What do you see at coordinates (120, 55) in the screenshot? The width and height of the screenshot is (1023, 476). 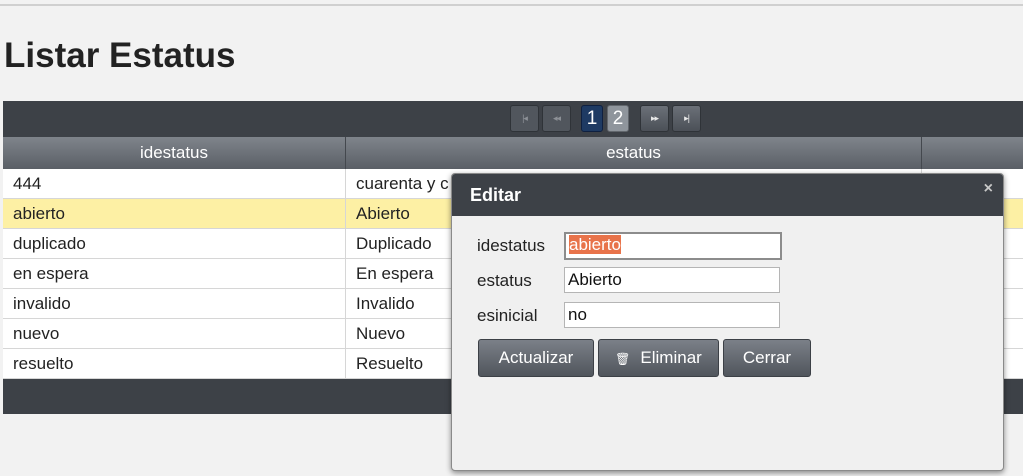 I see `page-title: Listar Estatus` at bounding box center [120, 55].